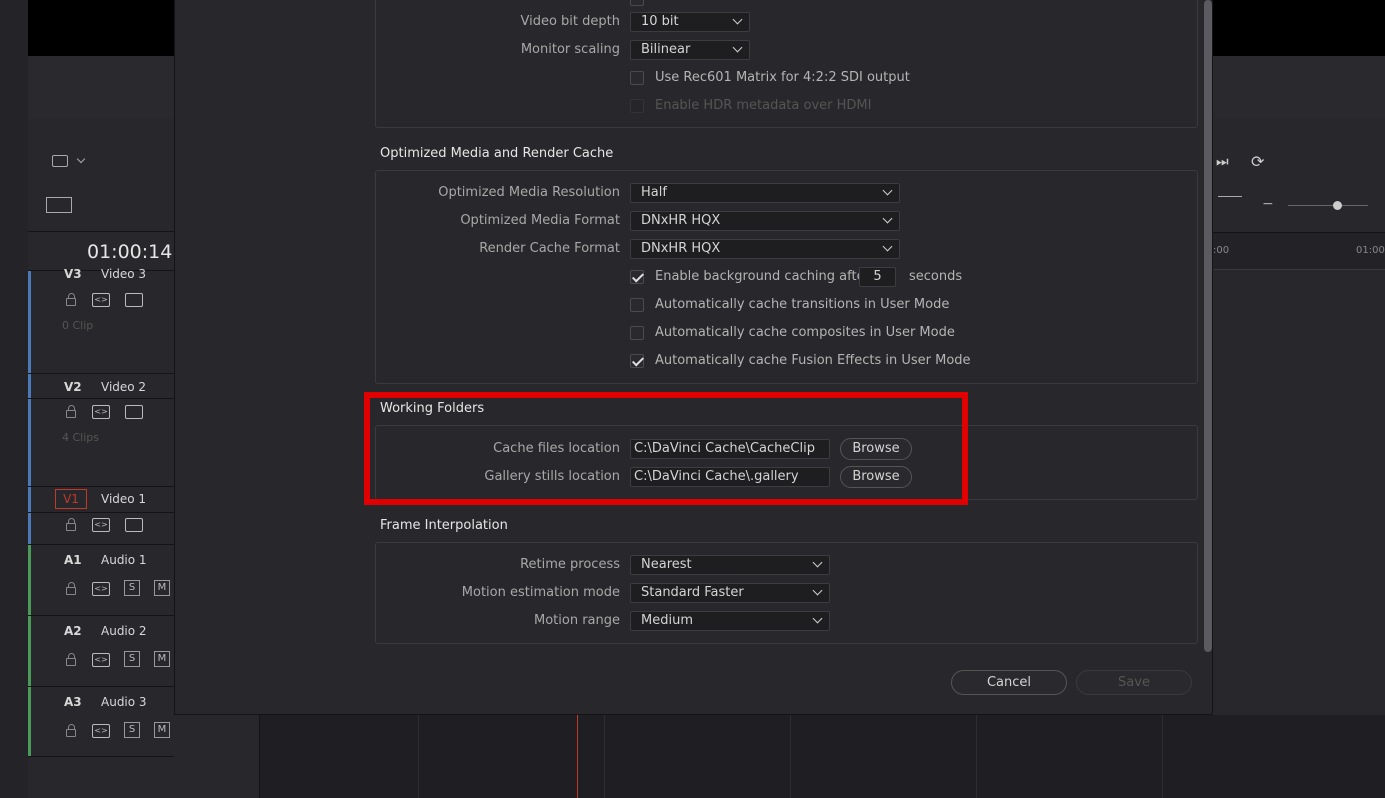 Image resolution: width=1385 pixels, height=798 pixels. What do you see at coordinates (101, 721) in the screenshot?
I see `track-a3: A3 Audio 3 <> S M` at bounding box center [101, 721].